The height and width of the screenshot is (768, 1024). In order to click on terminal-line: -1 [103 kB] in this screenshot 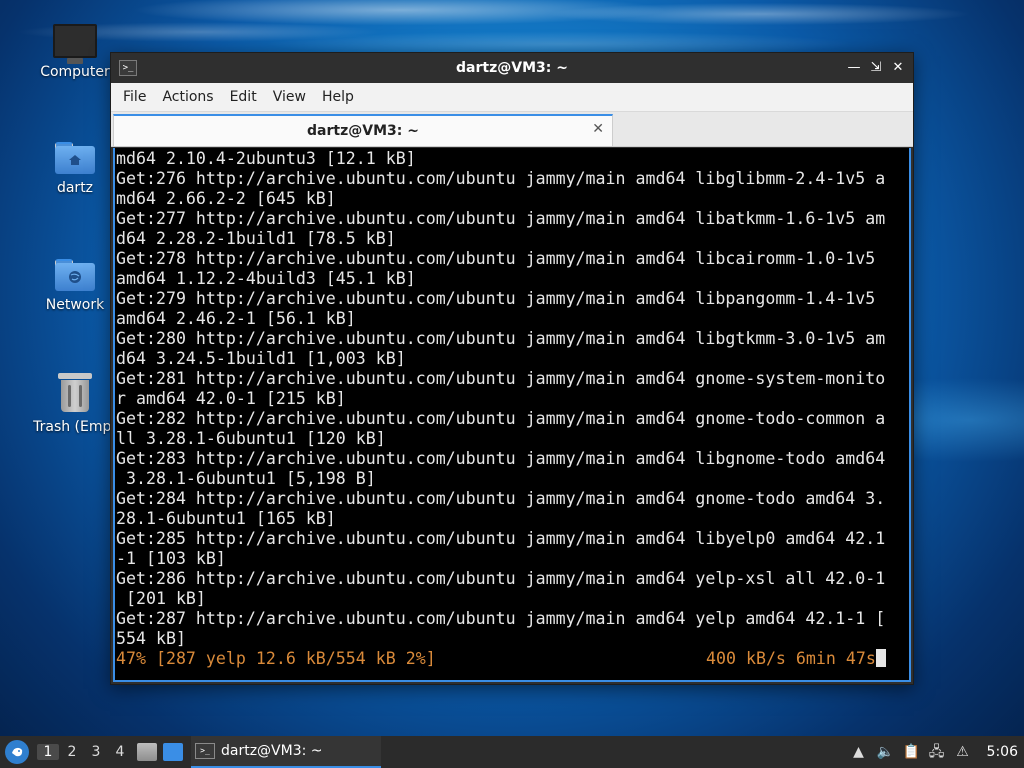, I will do `click(171, 558)`.